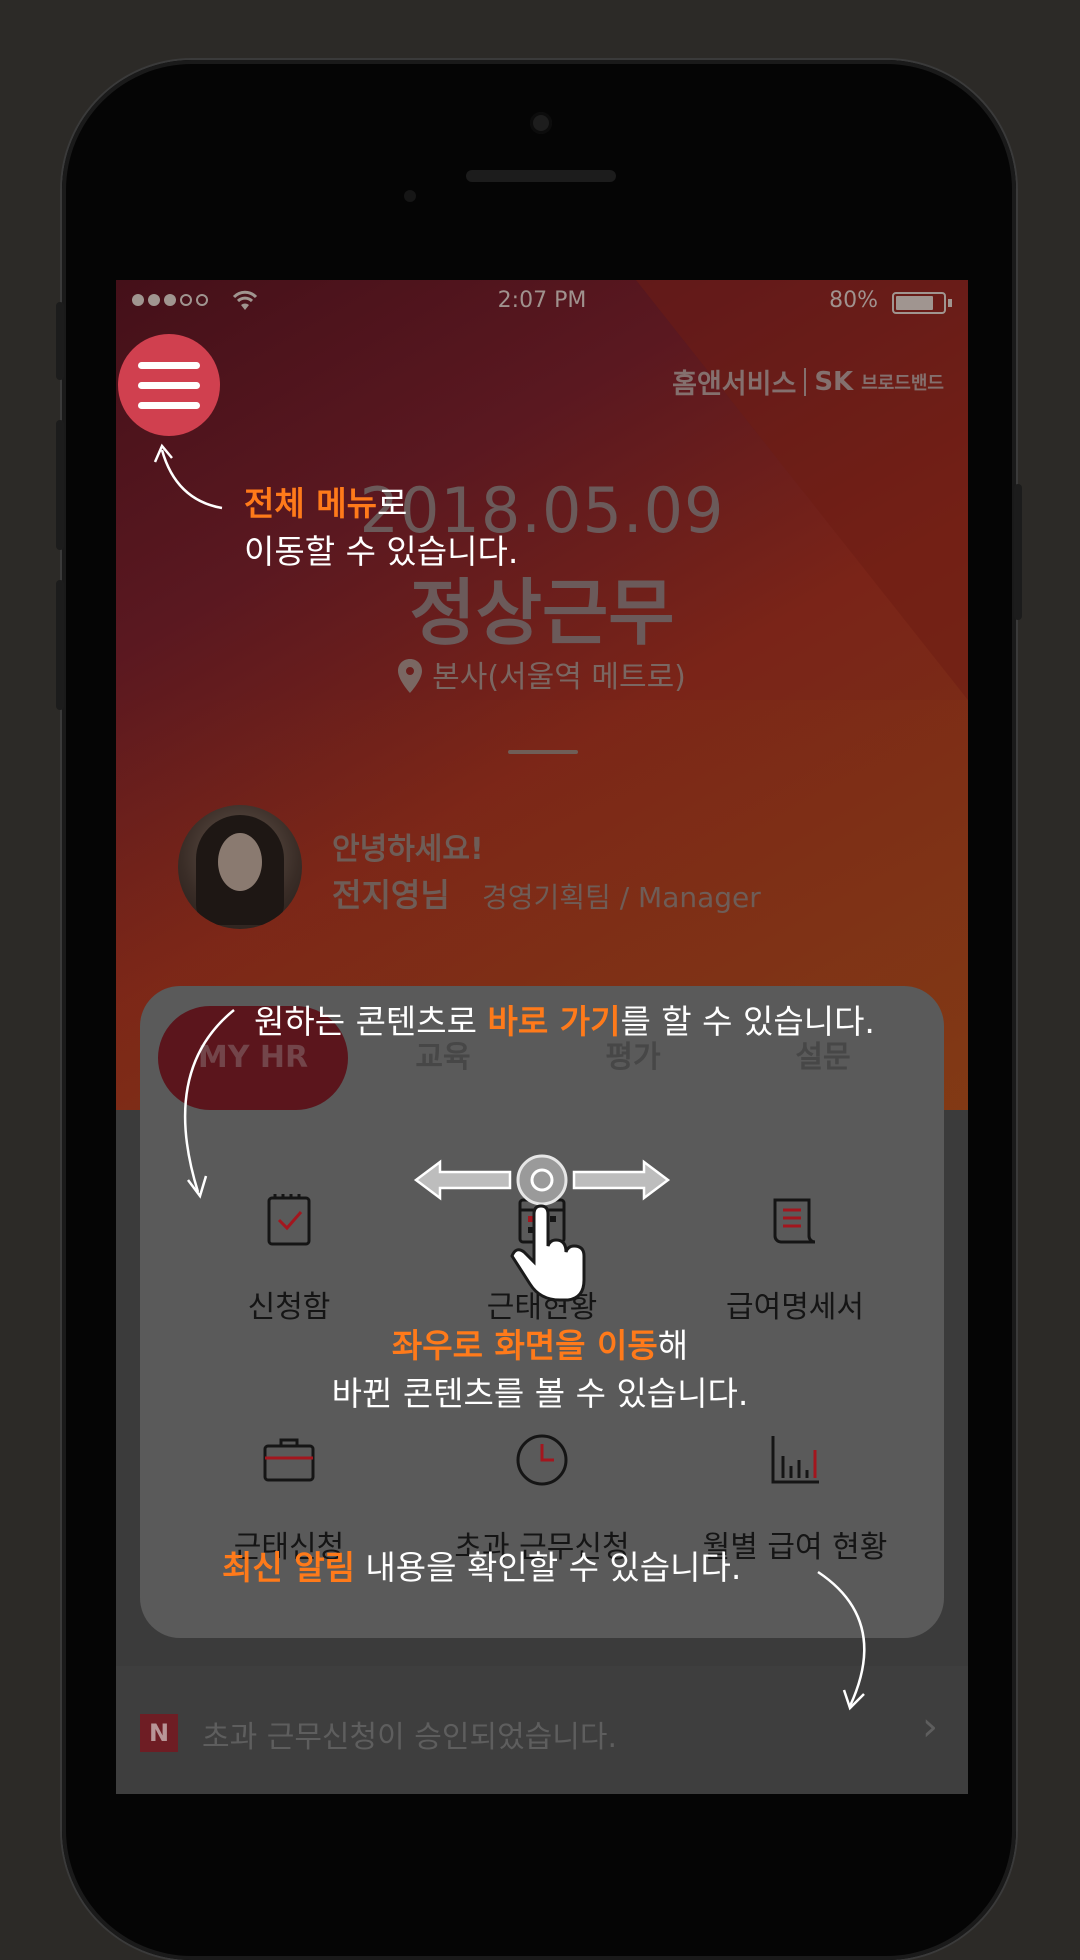 The image size is (1080, 1960). What do you see at coordinates (289, 1307) in the screenshot?
I see `menu-item-label: 신청함` at bounding box center [289, 1307].